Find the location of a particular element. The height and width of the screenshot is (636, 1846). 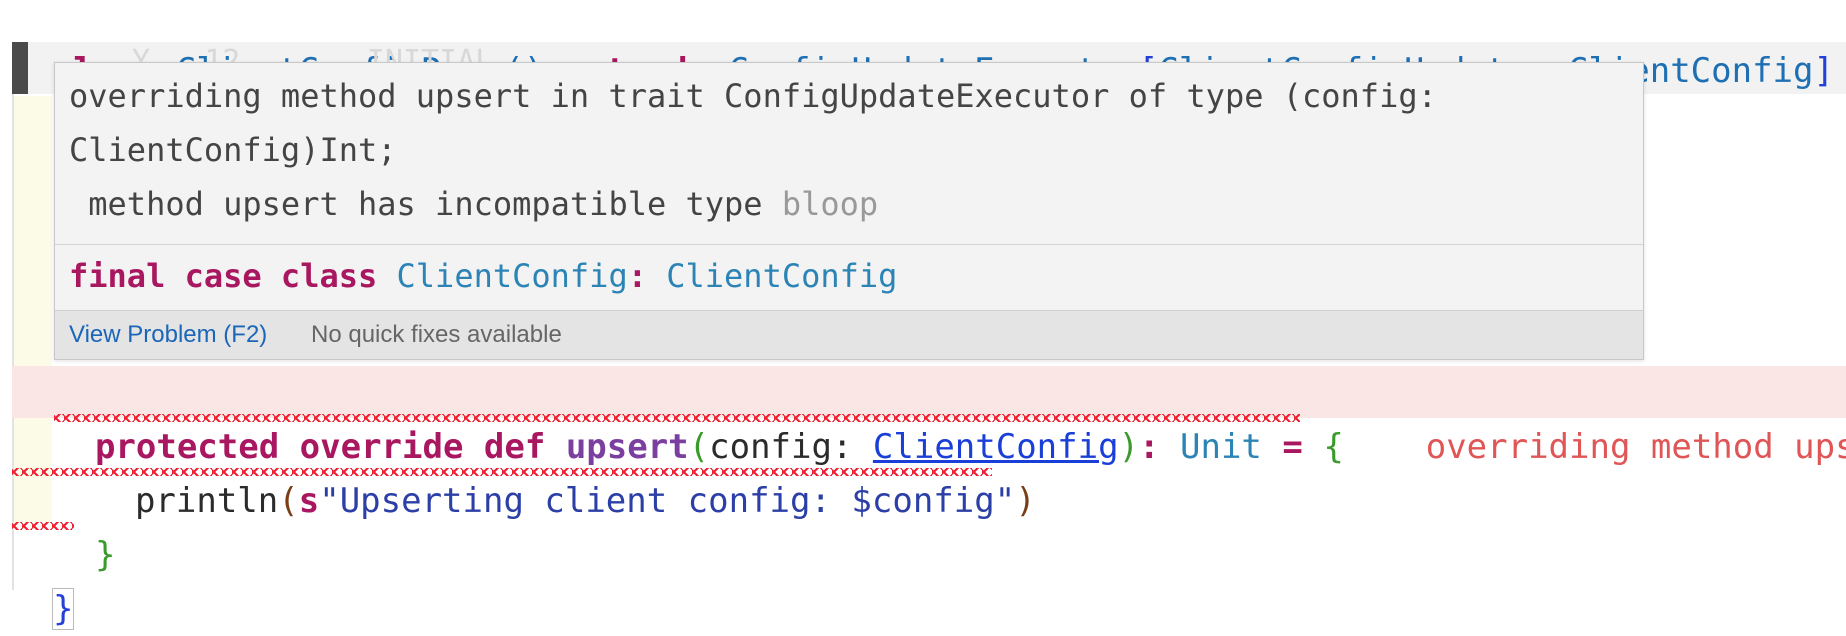

sig-keyword-final: final is located at coordinates (117, 276).